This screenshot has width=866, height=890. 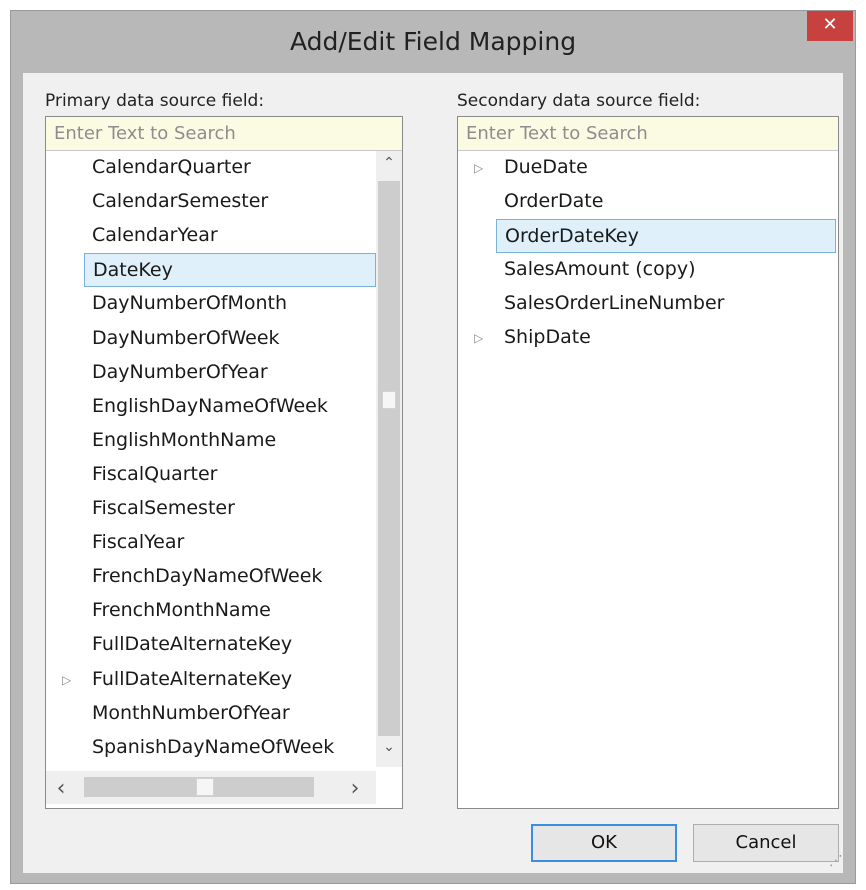 What do you see at coordinates (230, 441) in the screenshot?
I see `field-list-item: EnglishMonthName` at bounding box center [230, 441].